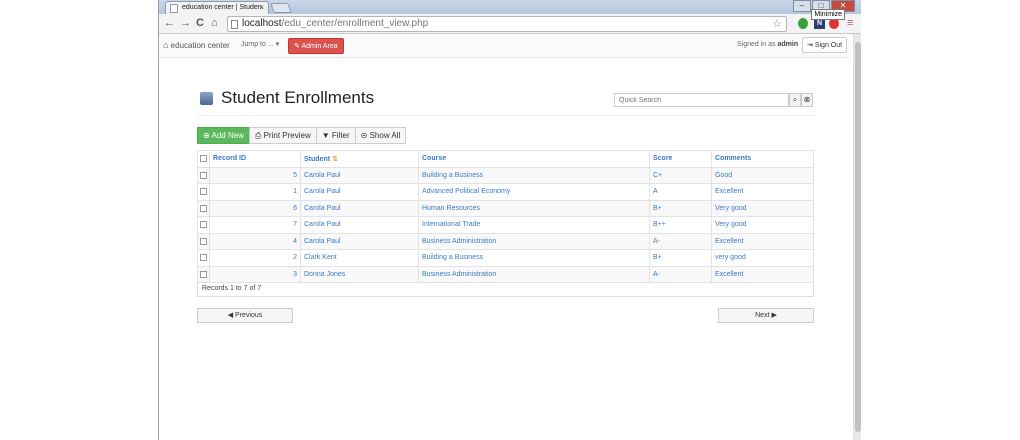 This screenshot has height=440, width=1020. I want to click on next-button: Next ▶, so click(766, 315).